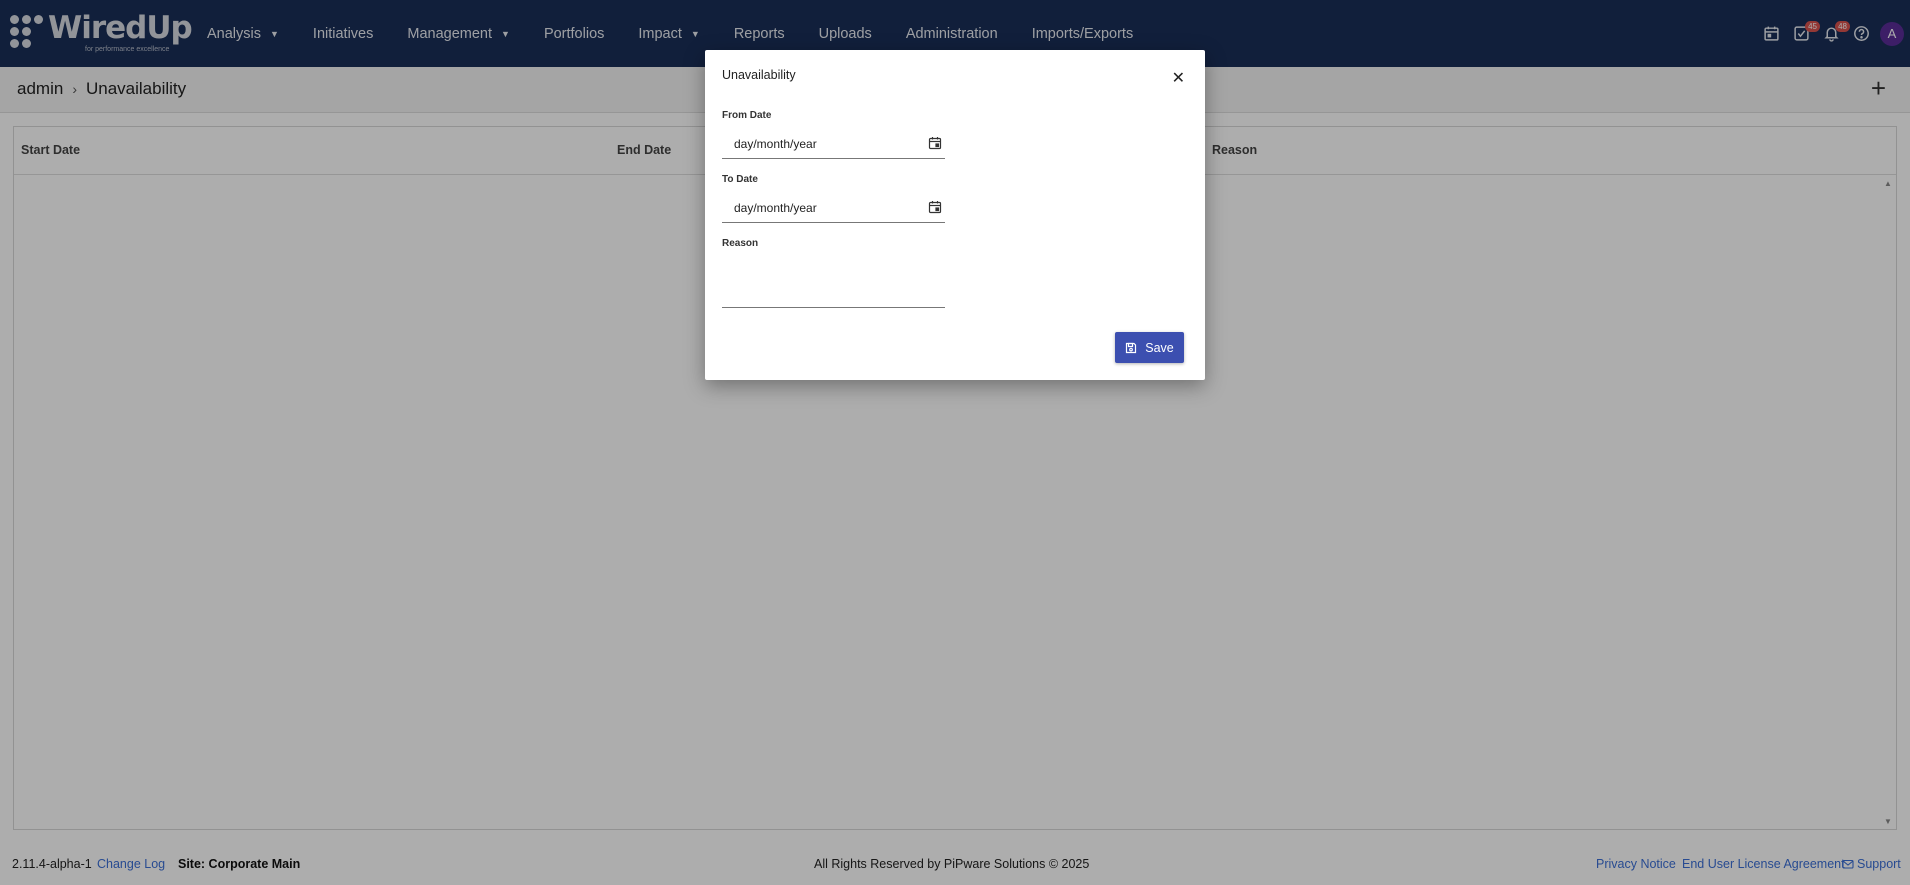  Describe the element at coordinates (1159, 347) in the screenshot. I see `save-label: Save` at that location.